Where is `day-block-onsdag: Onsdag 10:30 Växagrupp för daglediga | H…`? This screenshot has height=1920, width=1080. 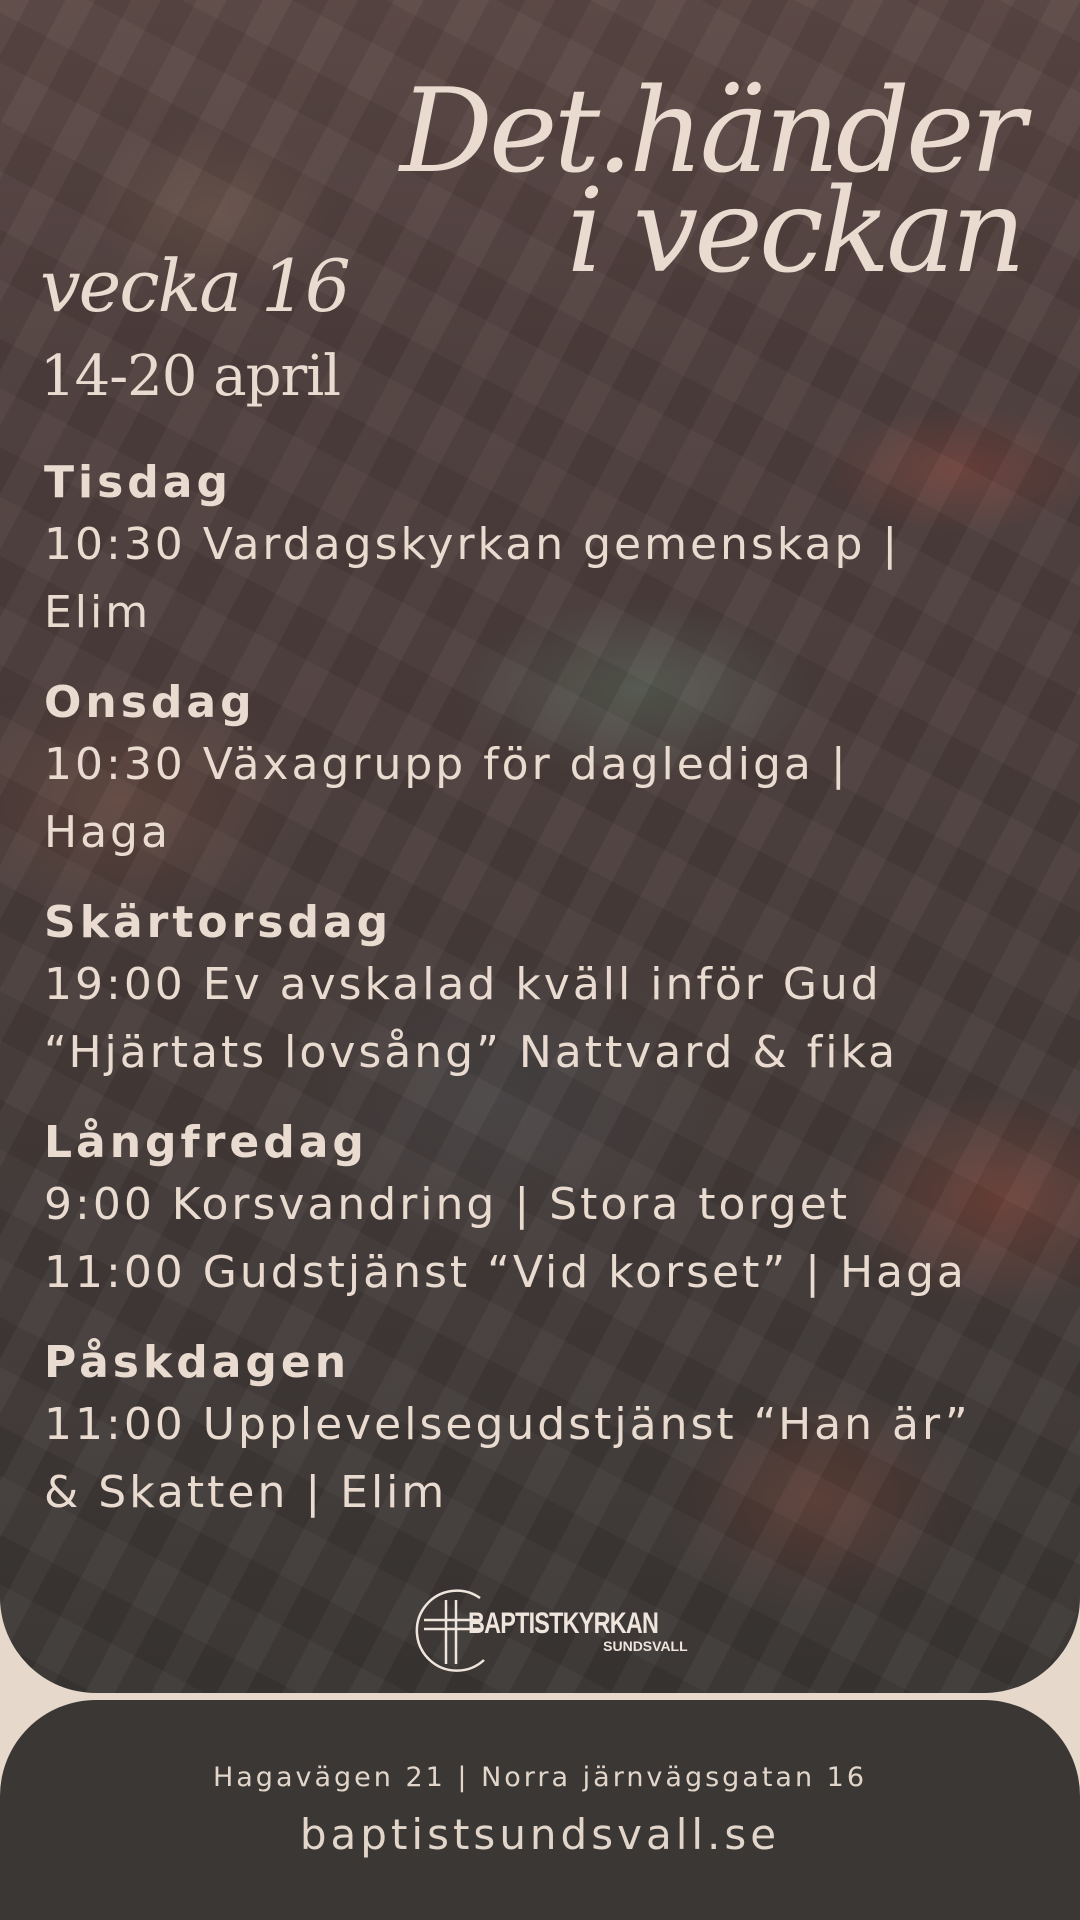 day-block-onsdag: Onsdag 10:30 Växagrupp för daglediga | H… is located at coordinates (544, 771).